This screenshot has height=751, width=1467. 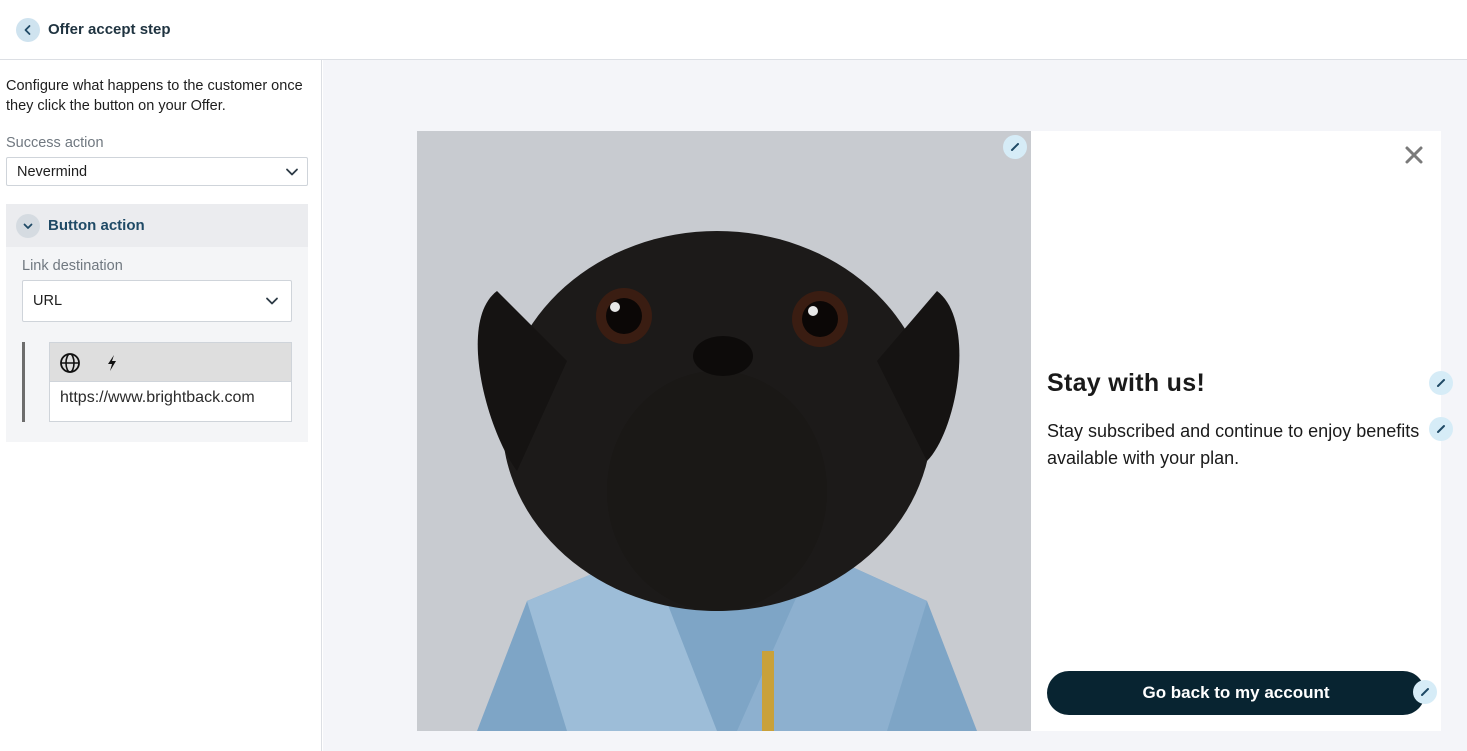 I want to click on edit-body-button, so click(x=1441, y=429).